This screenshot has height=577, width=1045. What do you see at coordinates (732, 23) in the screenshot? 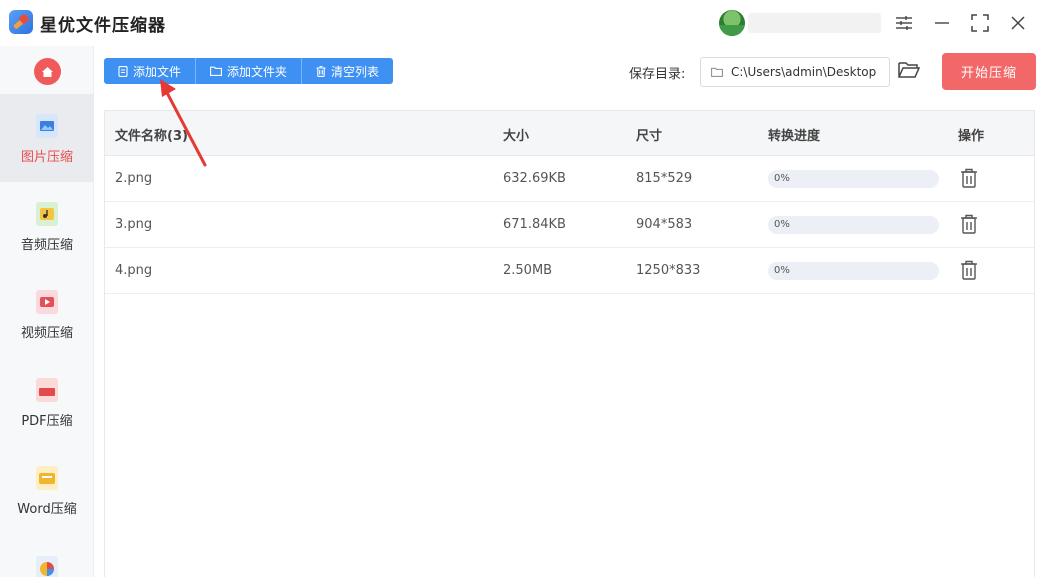
I see `user-avatar` at bounding box center [732, 23].